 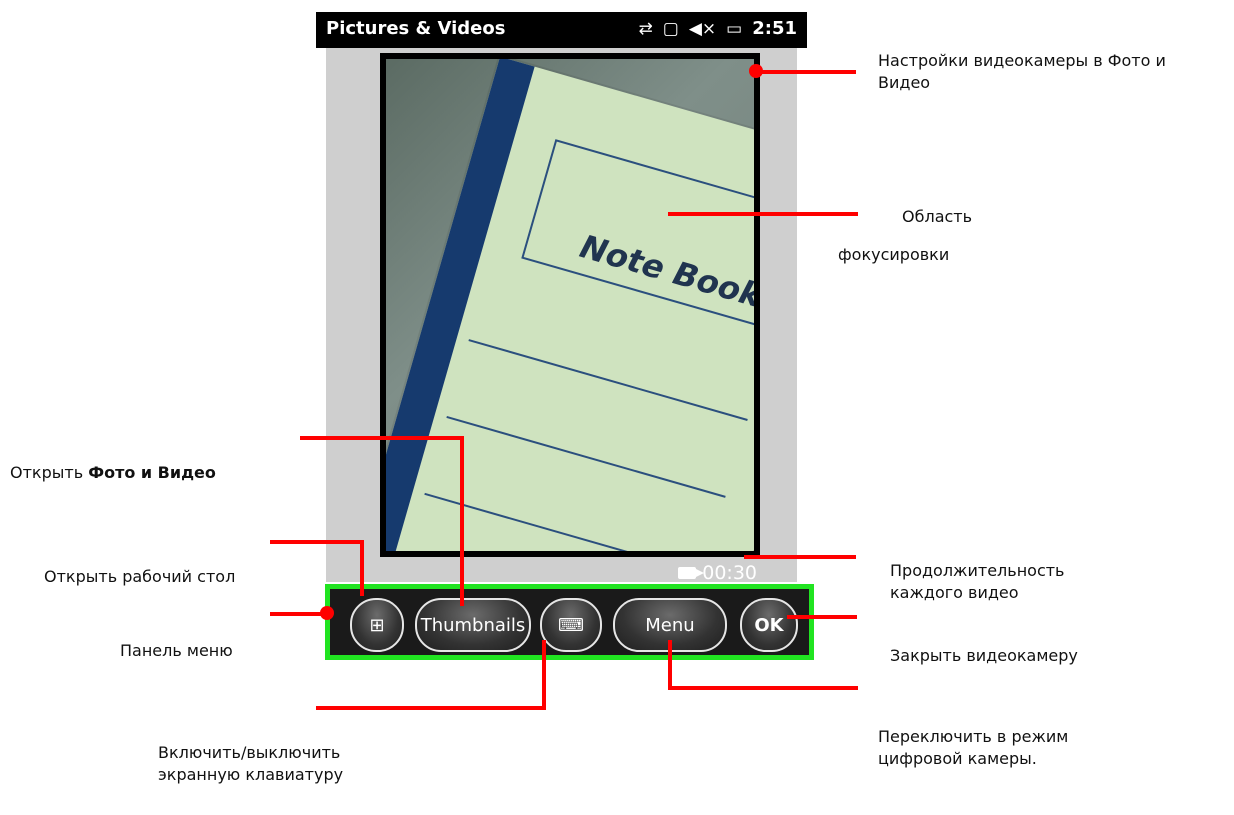 I want to click on annotation-line-ok, so click(x=822, y=617).